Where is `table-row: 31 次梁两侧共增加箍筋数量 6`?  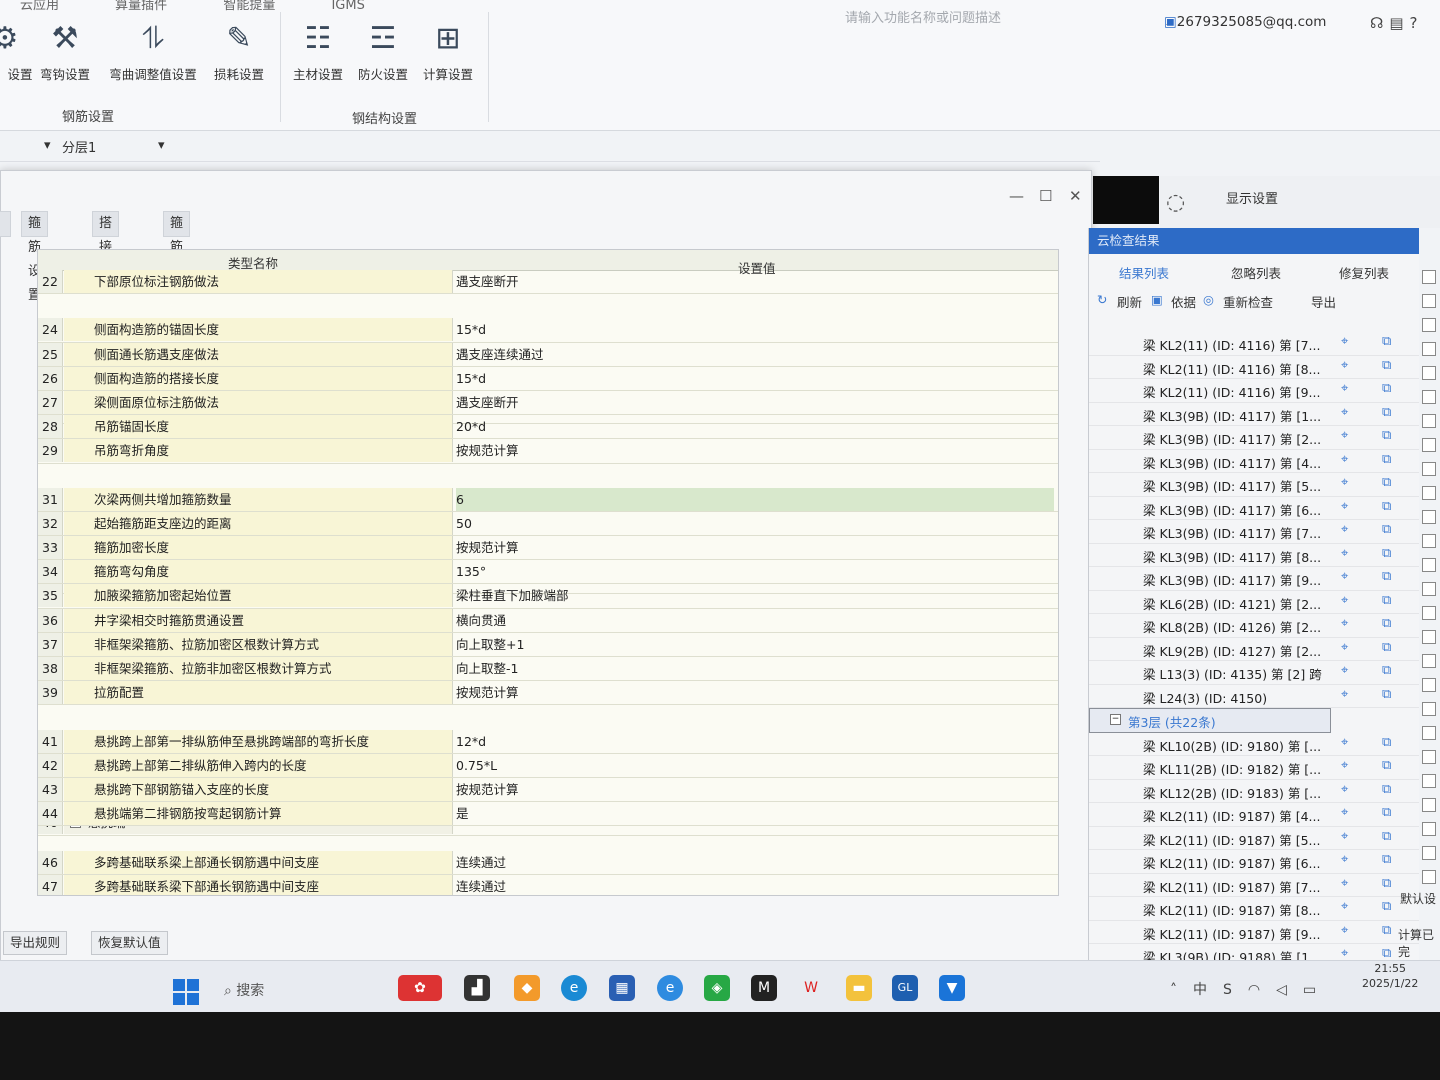 table-row: 31 次梁两侧共增加箍筋数量 6 is located at coordinates (548, 499).